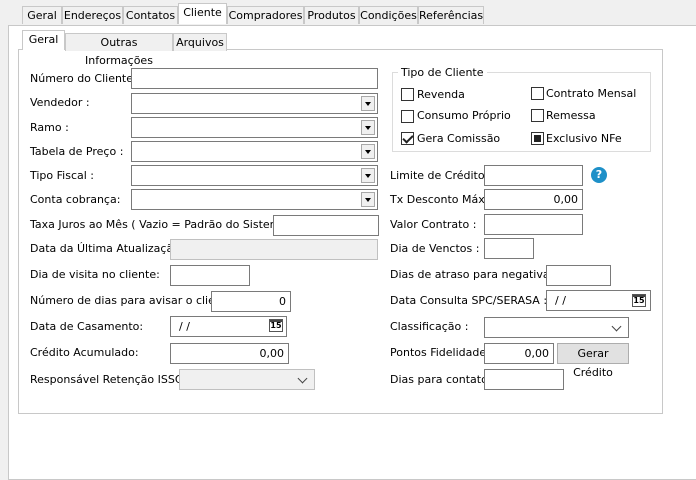 The width and height of the screenshot is (696, 480). Describe the element at coordinates (442, 73) in the screenshot. I see `tipo-cliente-title: Tipo de Cliente` at that location.